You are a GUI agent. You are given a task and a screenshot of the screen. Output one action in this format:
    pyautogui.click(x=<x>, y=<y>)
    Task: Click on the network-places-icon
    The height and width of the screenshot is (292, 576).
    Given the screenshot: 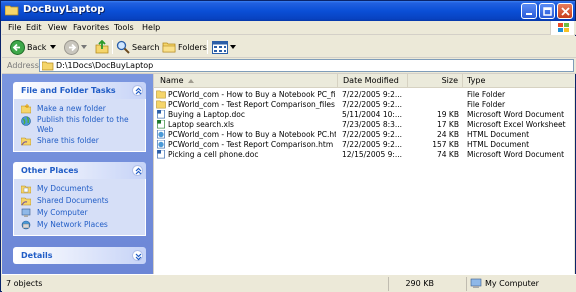 What is the action you would take?
    pyautogui.click(x=26, y=225)
    